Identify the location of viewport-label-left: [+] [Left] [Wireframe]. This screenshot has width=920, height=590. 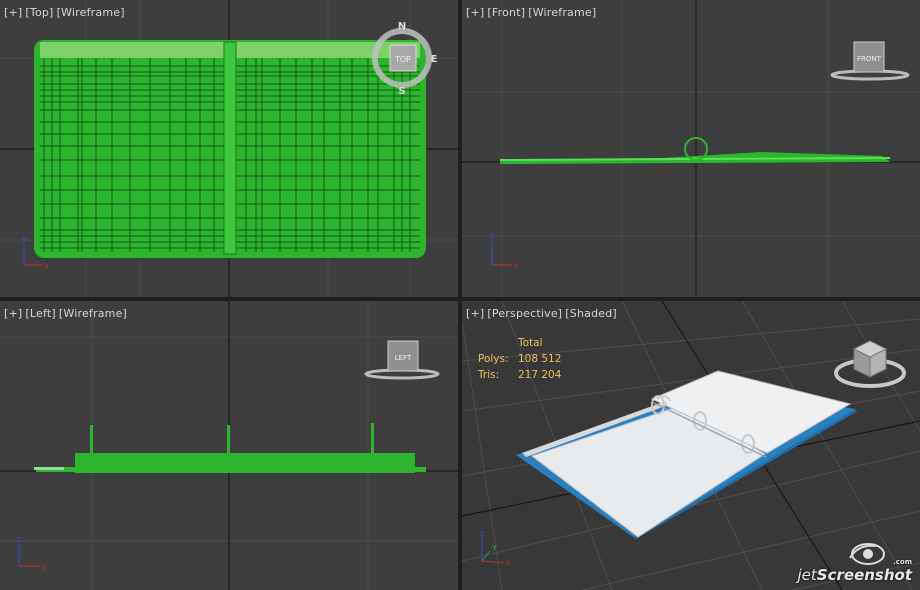
(67, 313).